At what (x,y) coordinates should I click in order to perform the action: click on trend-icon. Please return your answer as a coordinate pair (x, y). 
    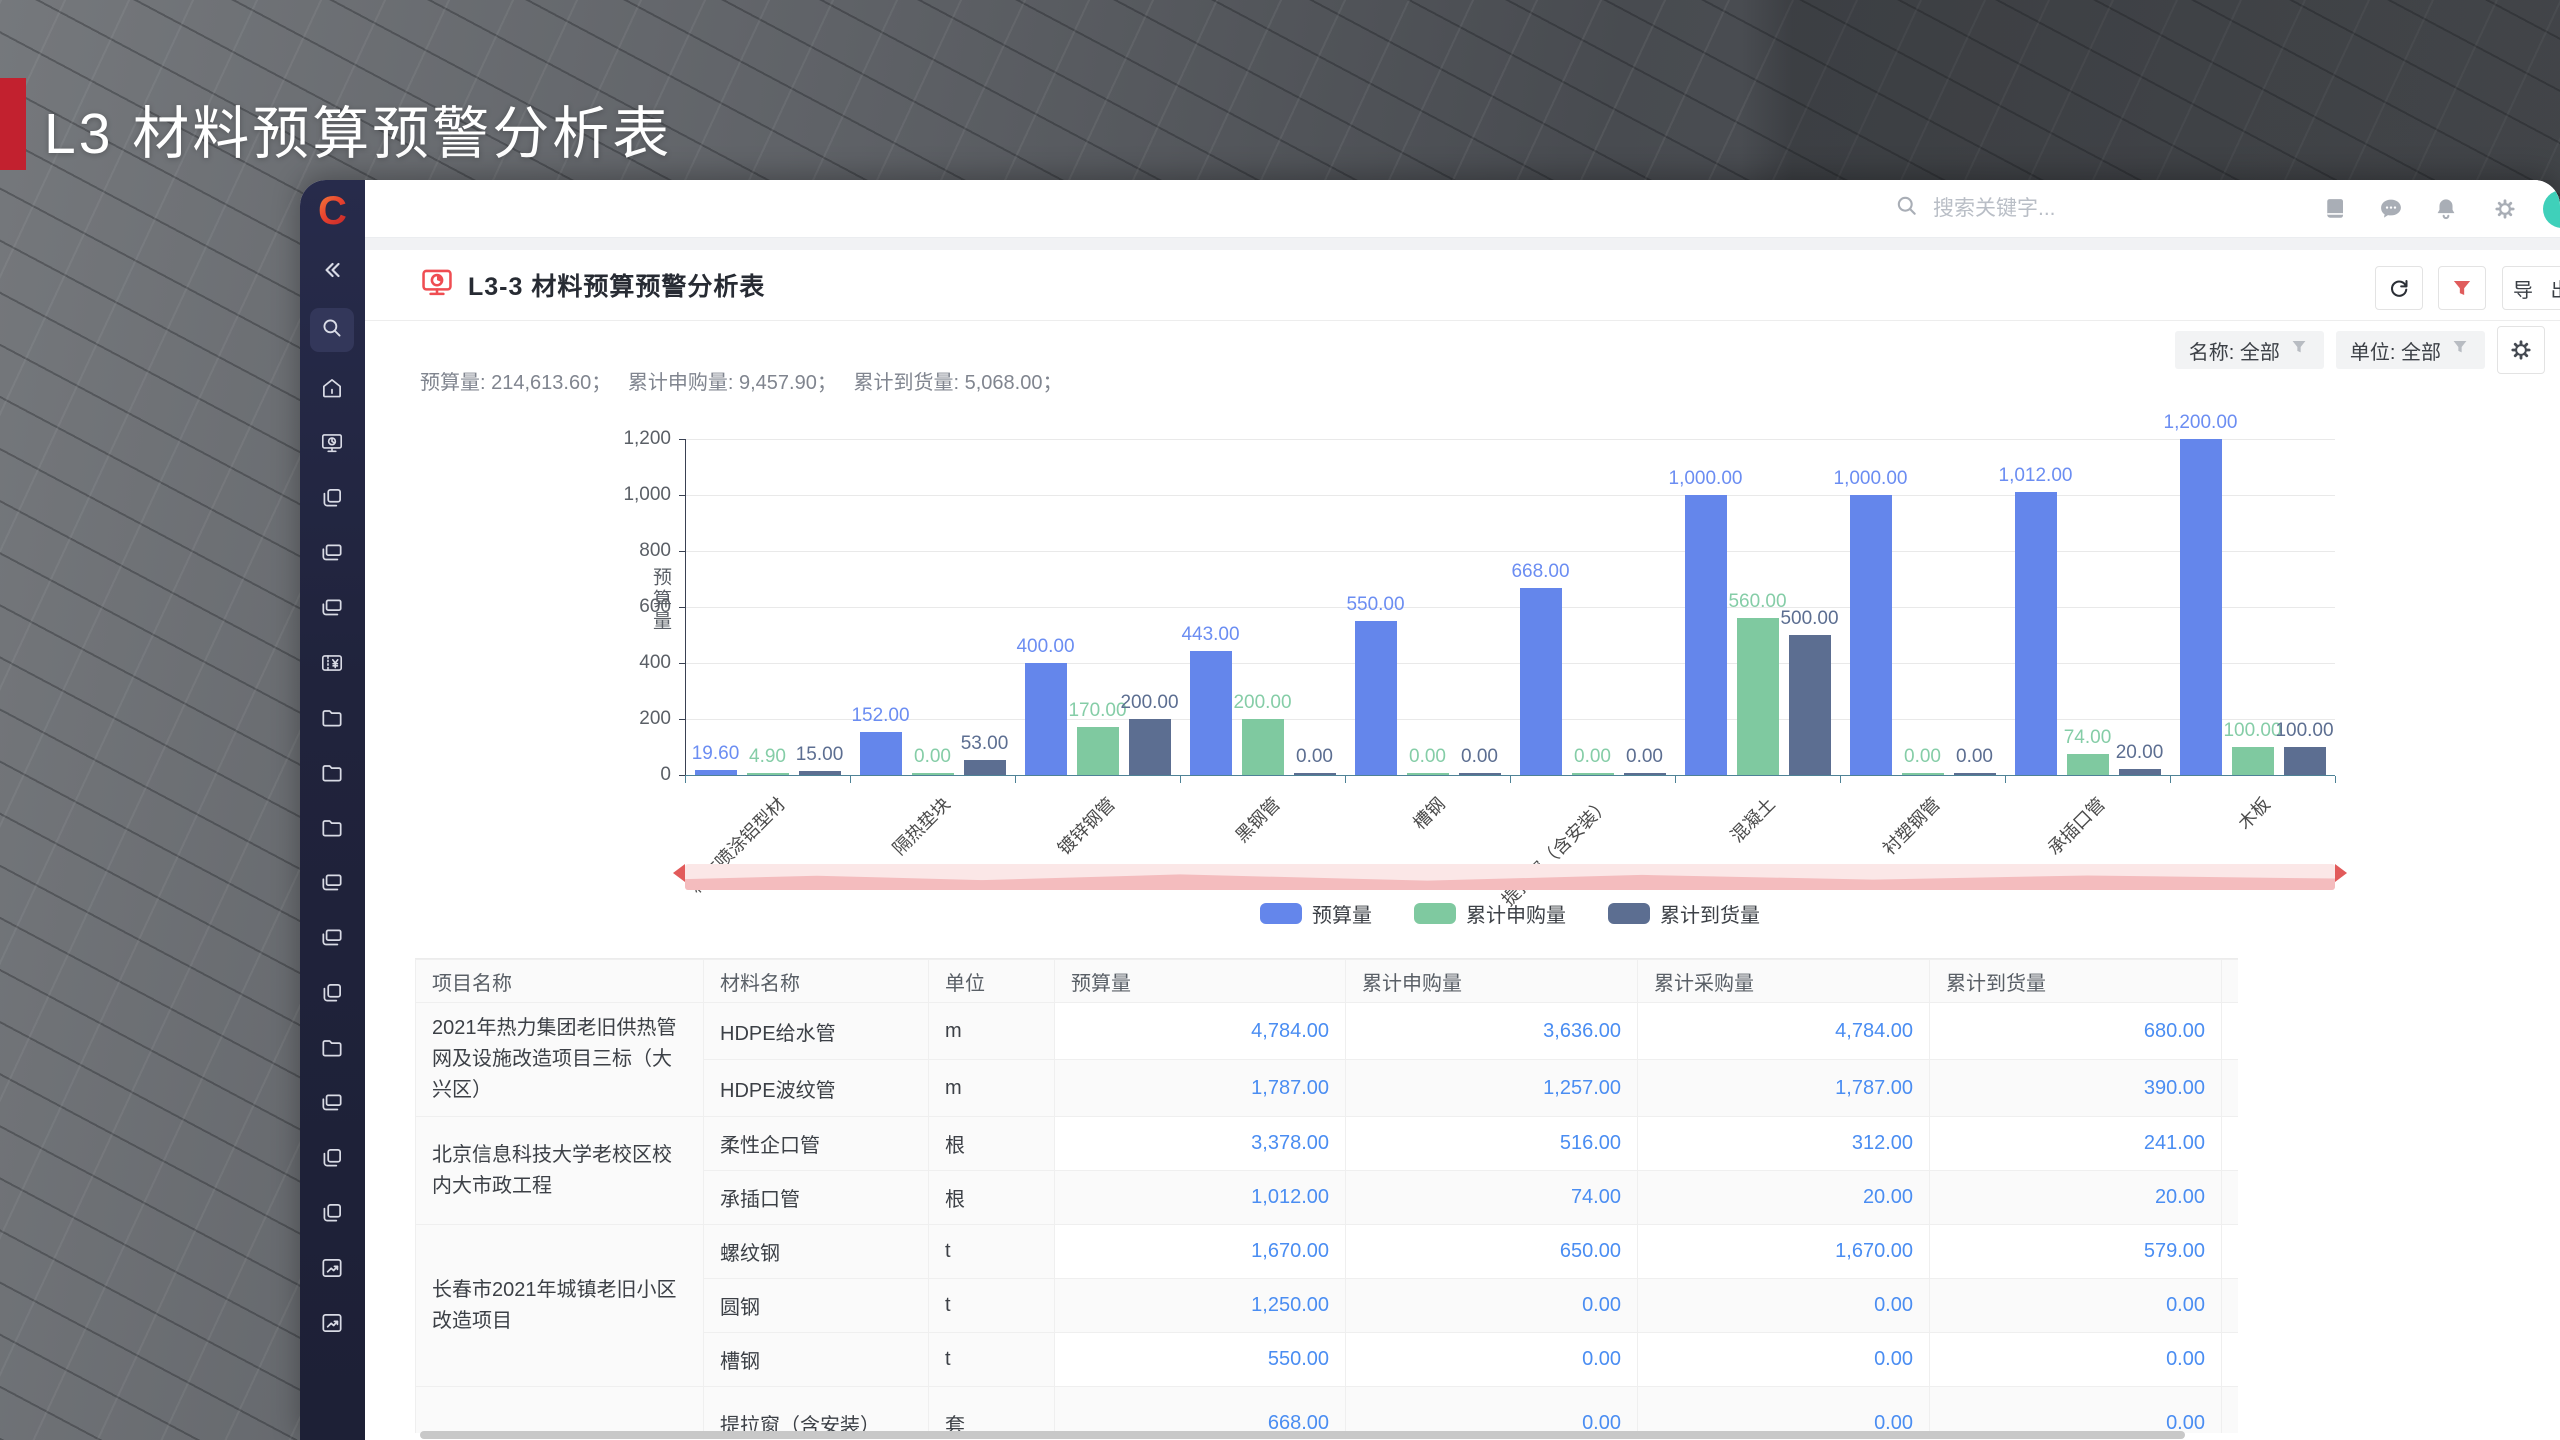
    Looking at the image, I should click on (332, 1325).